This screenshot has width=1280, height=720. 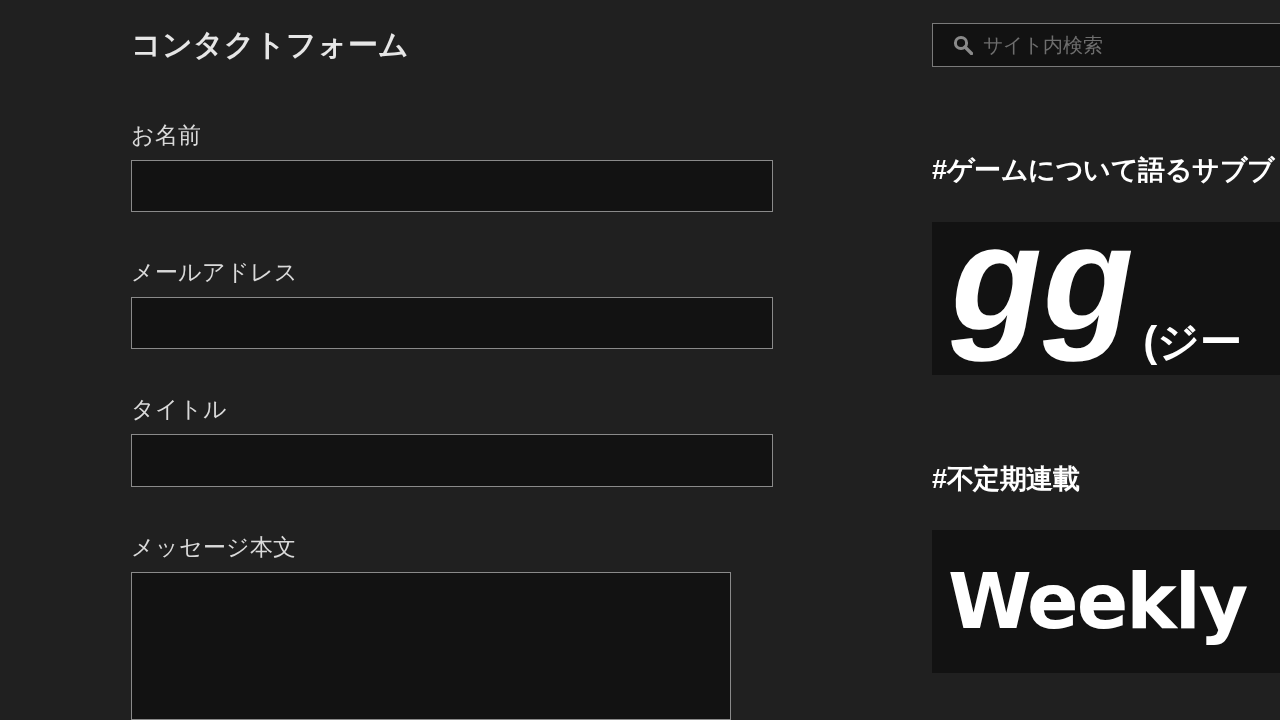 I want to click on field-label: お名前, so click(x=166, y=135).